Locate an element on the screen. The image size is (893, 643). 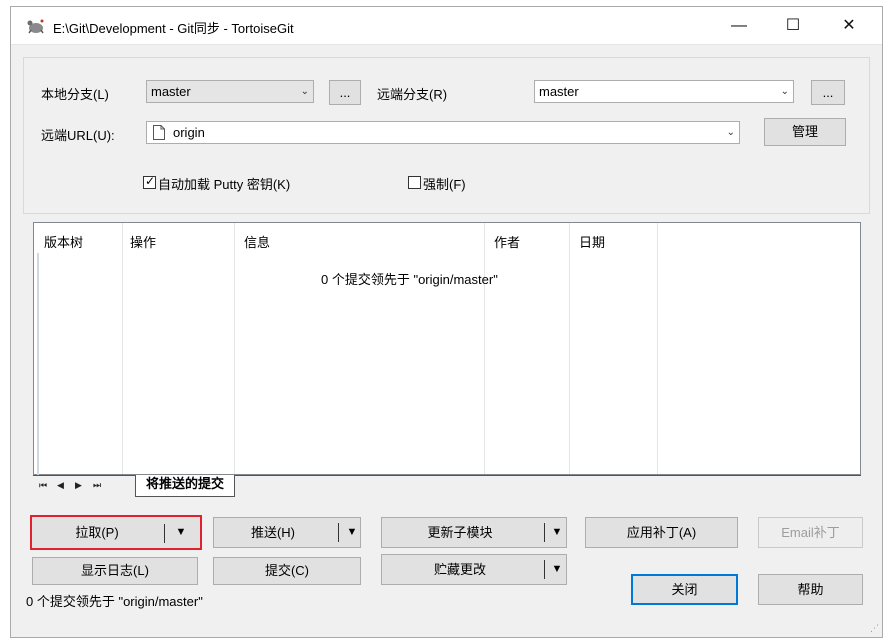
push-split-button: 推送(H) ▼ is located at coordinates (287, 532).